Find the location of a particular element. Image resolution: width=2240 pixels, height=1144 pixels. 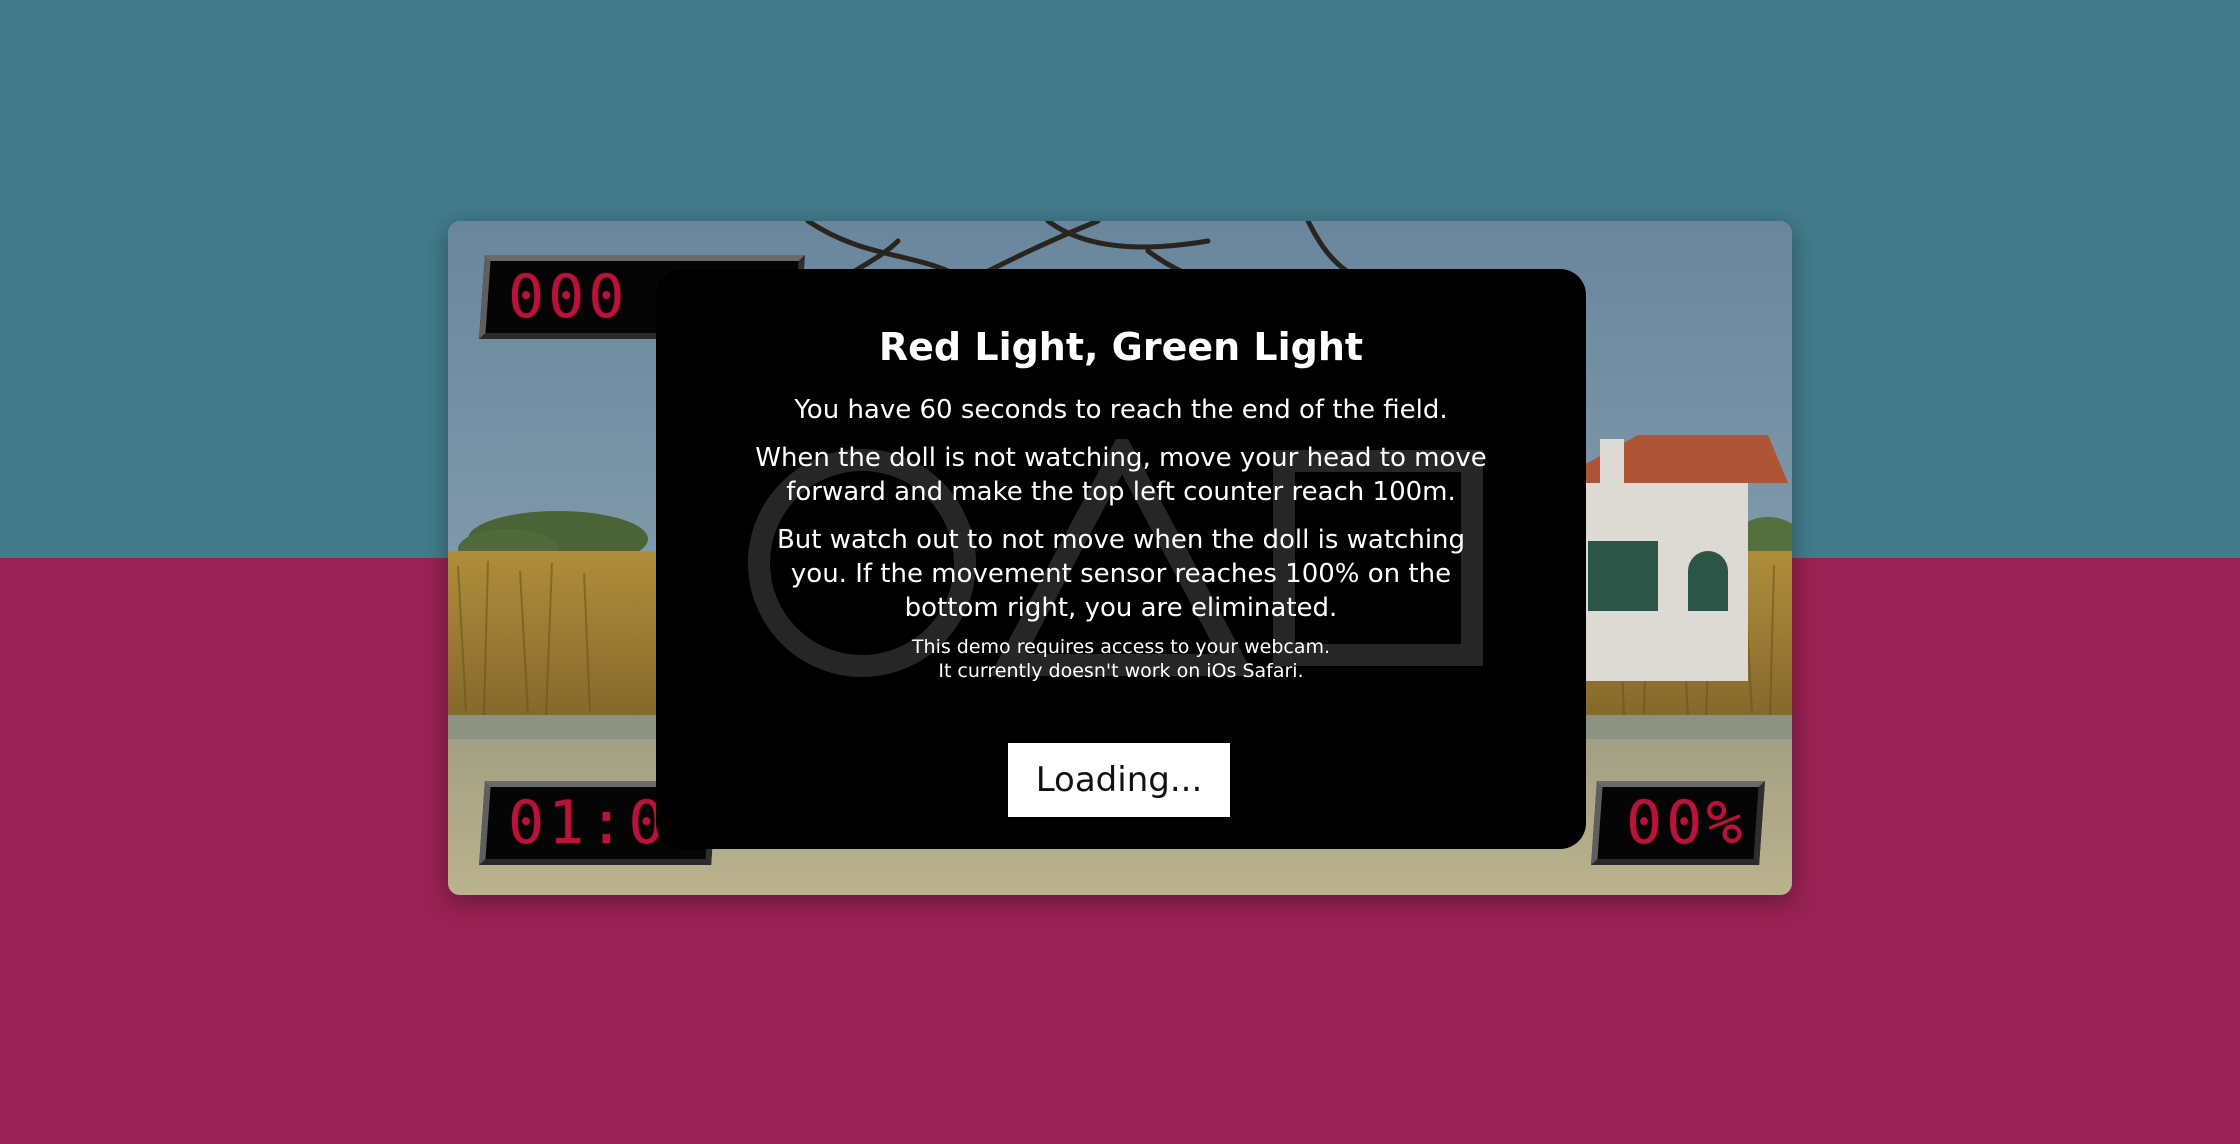

modal-title: Red Light, Green Light is located at coordinates (1121, 347).